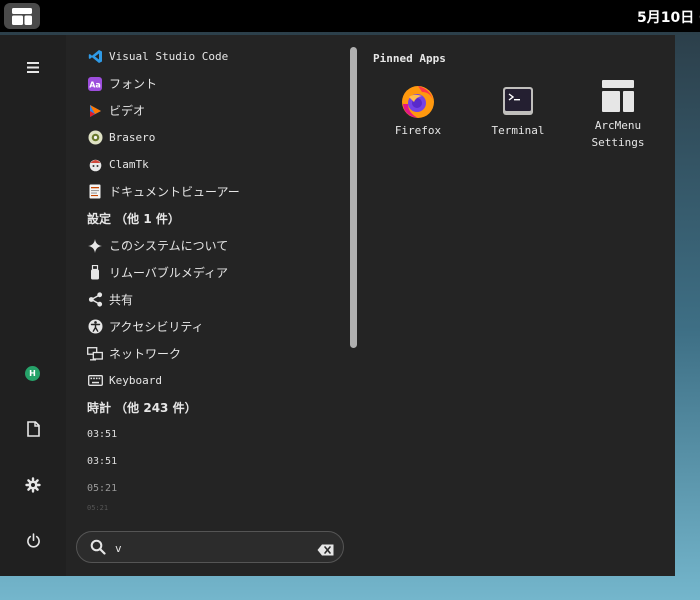 Image resolution: width=700 pixels, height=600 pixels. Describe the element at coordinates (212, 83) in the screenshot. I see `result-fonts: Aa フォント` at that location.